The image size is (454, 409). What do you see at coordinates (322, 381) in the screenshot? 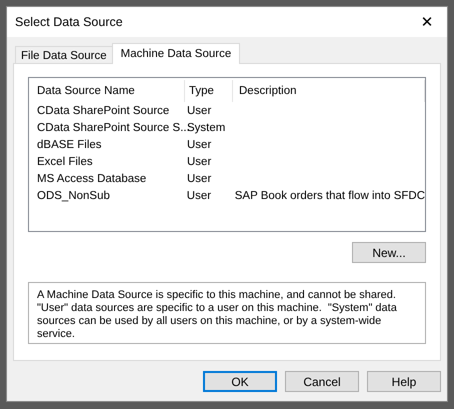
I see `dialog-button: Cancel` at bounding box center [322, 381].